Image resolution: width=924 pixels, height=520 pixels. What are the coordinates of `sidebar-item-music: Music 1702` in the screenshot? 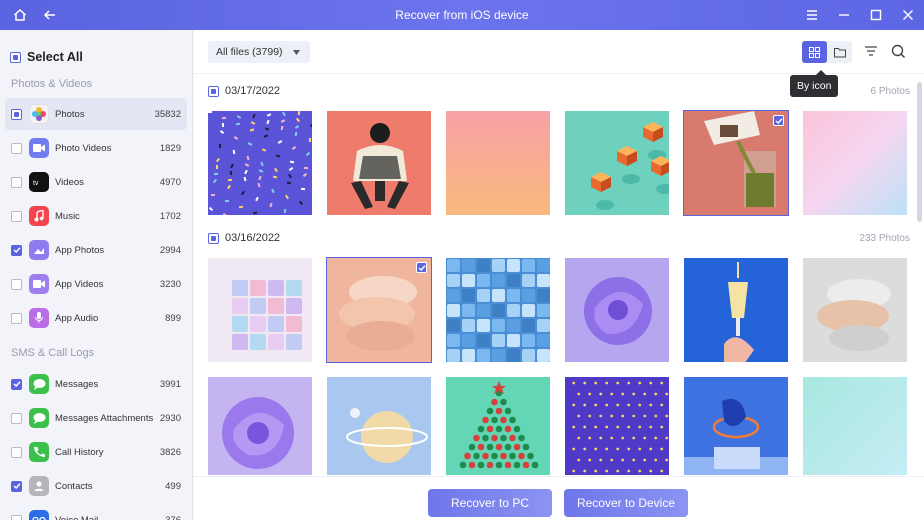 It's located at (96, 216).